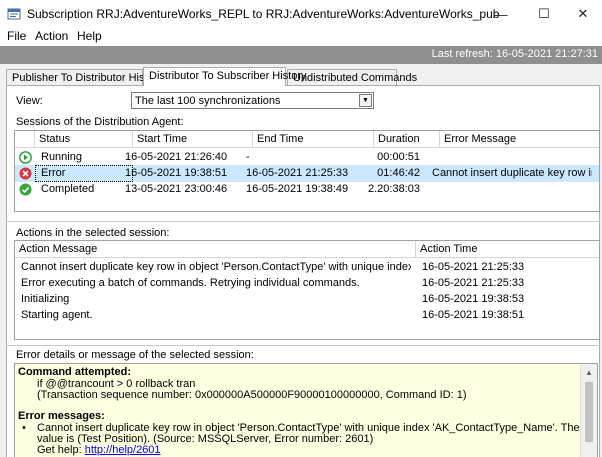  I want to click on header-action-time: Action Time, so click(507, 249).